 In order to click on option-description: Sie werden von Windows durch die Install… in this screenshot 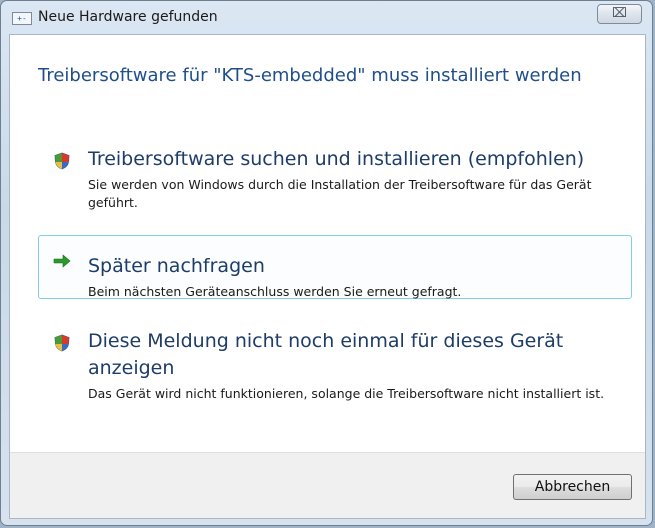, I will do `click(340, 193)`.